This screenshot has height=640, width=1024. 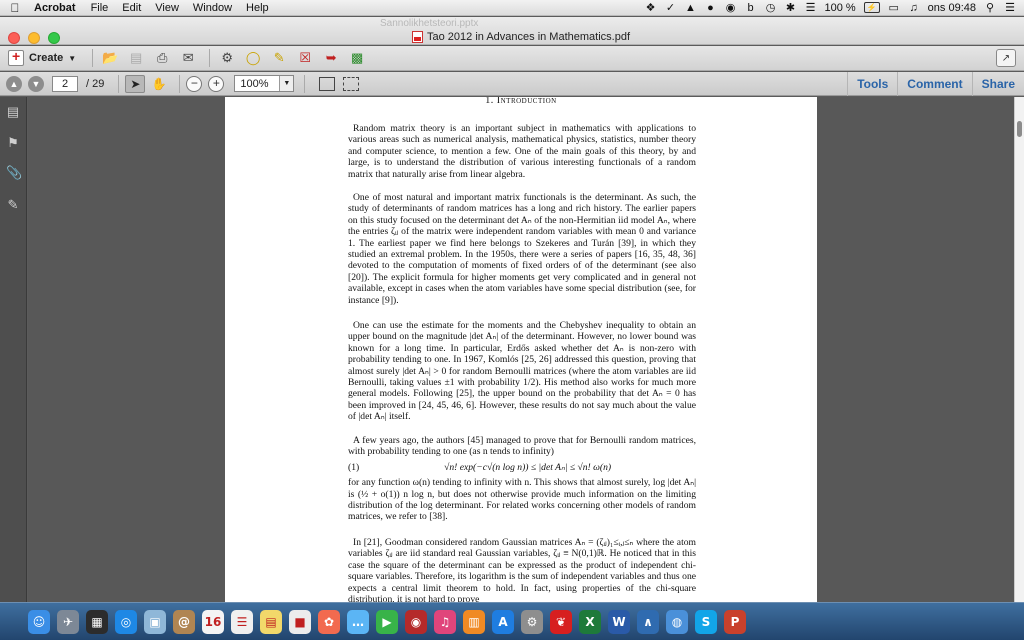 What do you see at coordinates (503, 621) in the screenshot?
I see `app-store-icon: A` at bounding box center [503, 621].